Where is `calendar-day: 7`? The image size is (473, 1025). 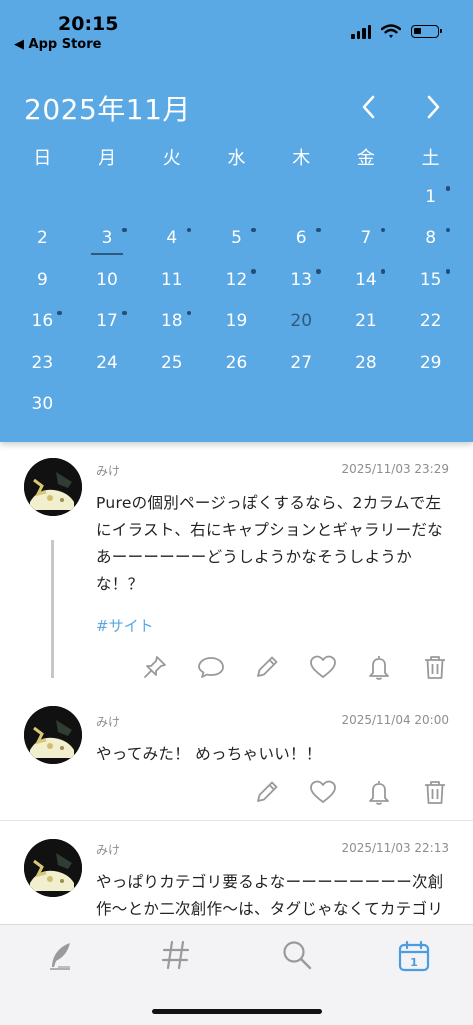
calendar-day: 7 is located at coordinates (366, 239).